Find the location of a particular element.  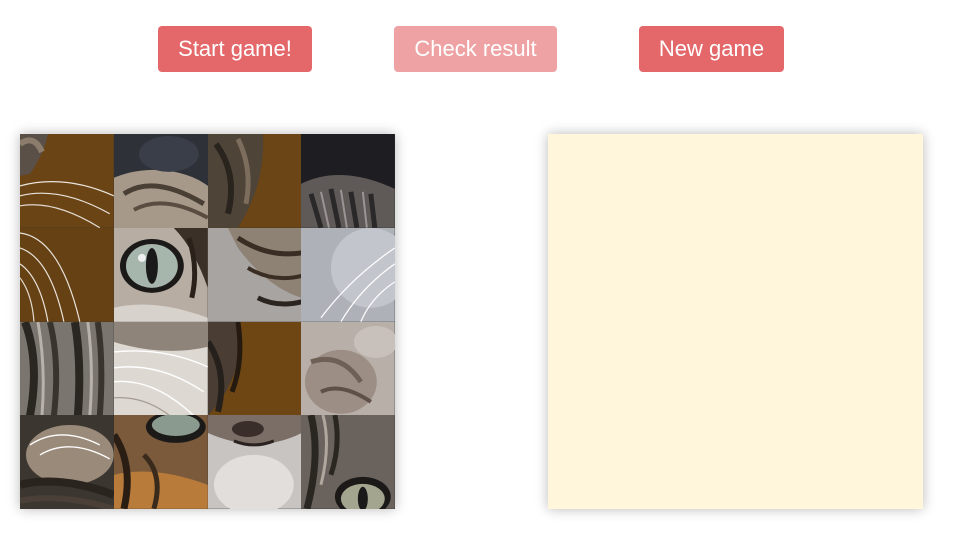

start-game-button: Start game! is located at coordinates (235, 49).